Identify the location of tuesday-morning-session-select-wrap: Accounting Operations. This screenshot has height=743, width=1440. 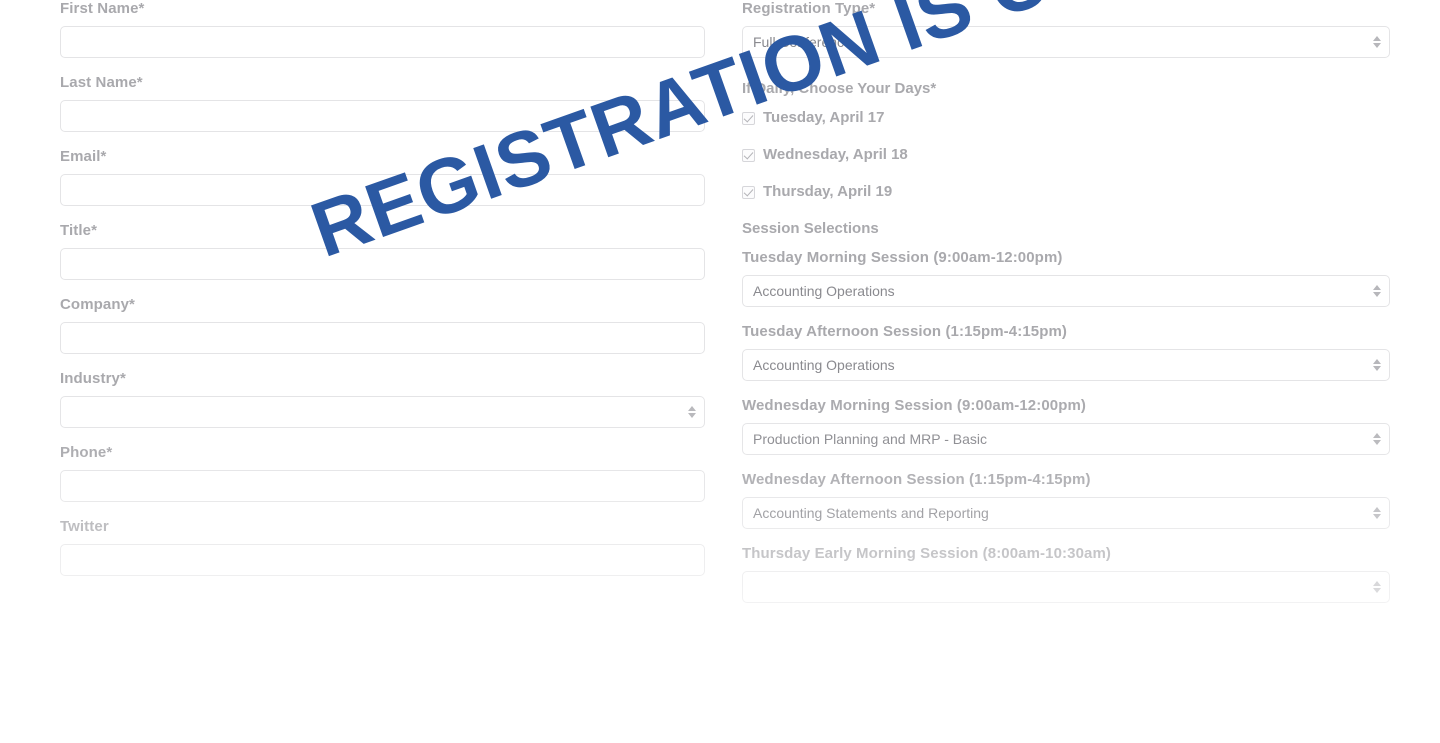
(1066, 291).